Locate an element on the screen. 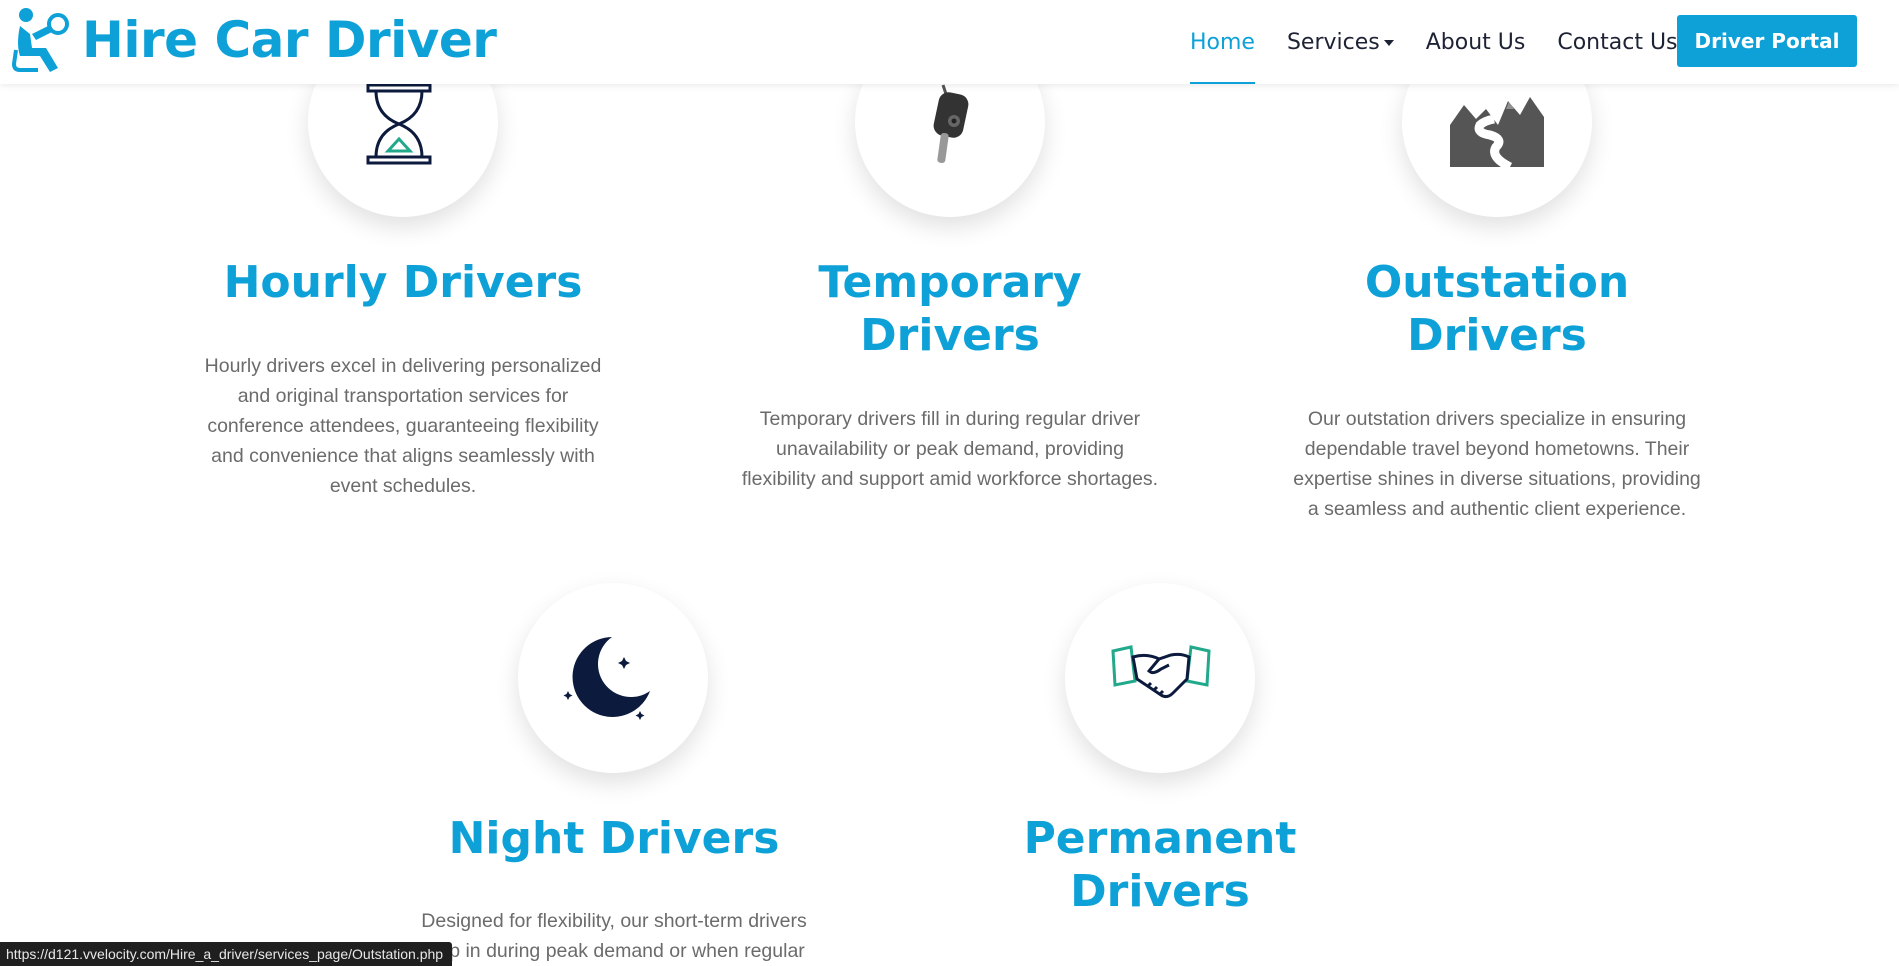  brand-logo: Hire Car Driver is located at coordinates (253, 40).